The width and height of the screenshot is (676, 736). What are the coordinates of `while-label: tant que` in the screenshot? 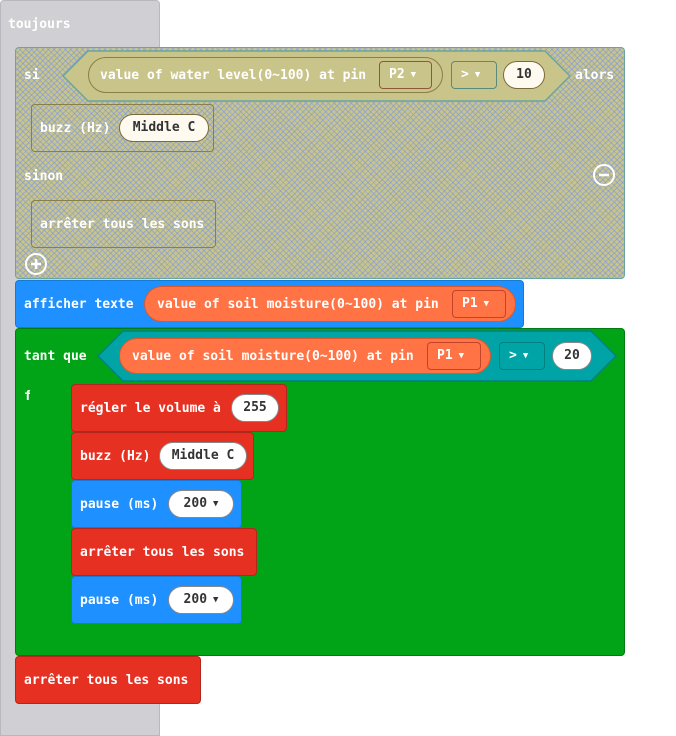 It's located at (55, 356).